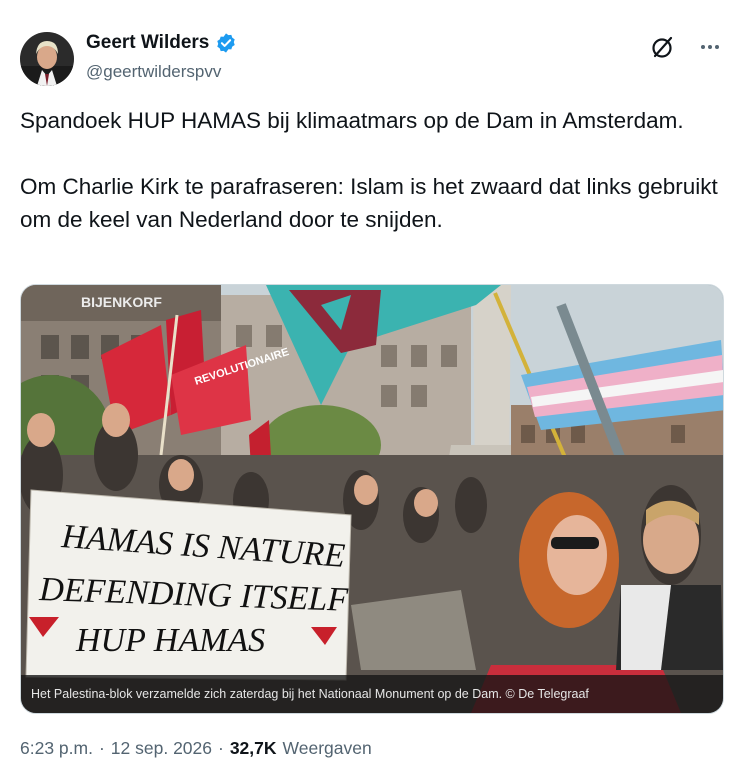 This screenshot has width=744, height=784. I want to click on banner-line-3: HUP HAMAS, so click(170, 640).